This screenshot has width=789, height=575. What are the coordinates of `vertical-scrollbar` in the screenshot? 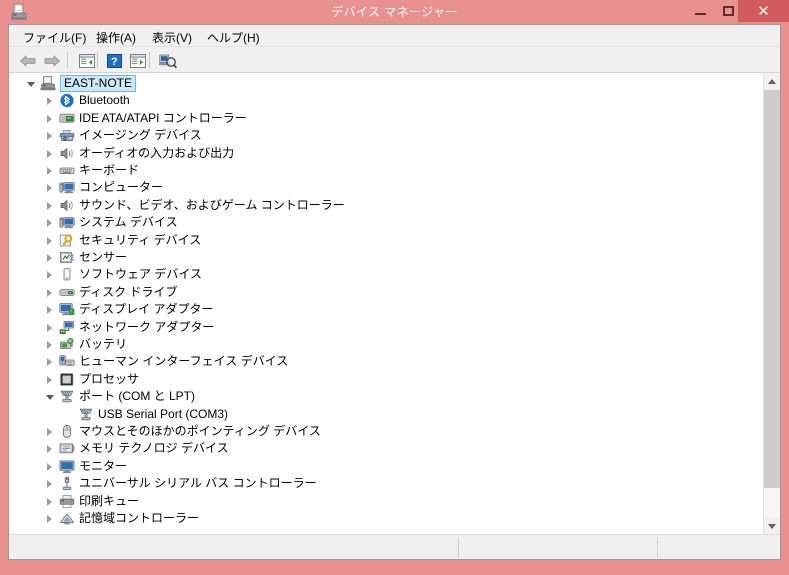 It's located at (771, 304).